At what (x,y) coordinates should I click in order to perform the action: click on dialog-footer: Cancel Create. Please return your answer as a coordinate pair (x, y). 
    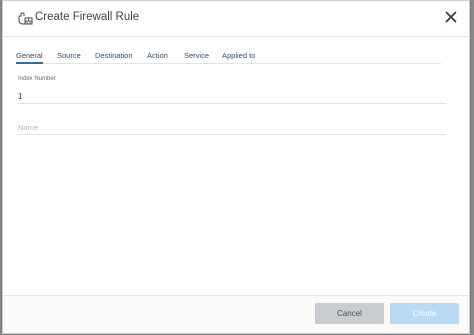
    Looking at the image, I should click on (236, 314).